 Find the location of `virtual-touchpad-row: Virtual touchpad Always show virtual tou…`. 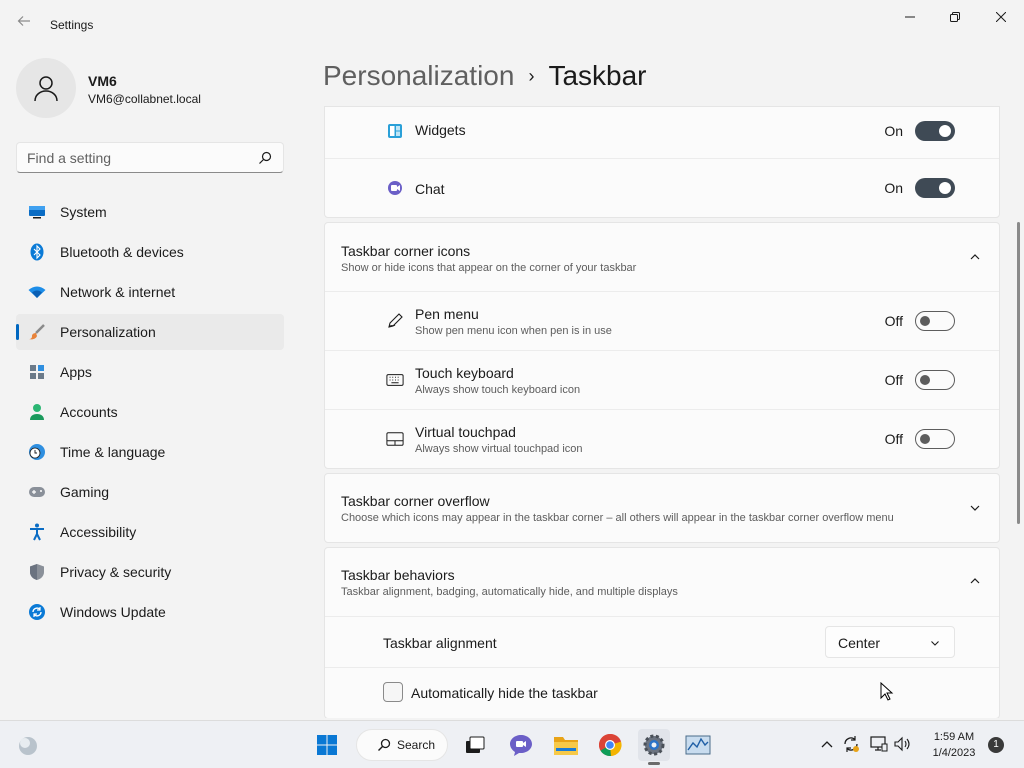

virtual-touchpad-row: Virtual touchpad Always show virtual tou… is located at coordinates (662, 438).